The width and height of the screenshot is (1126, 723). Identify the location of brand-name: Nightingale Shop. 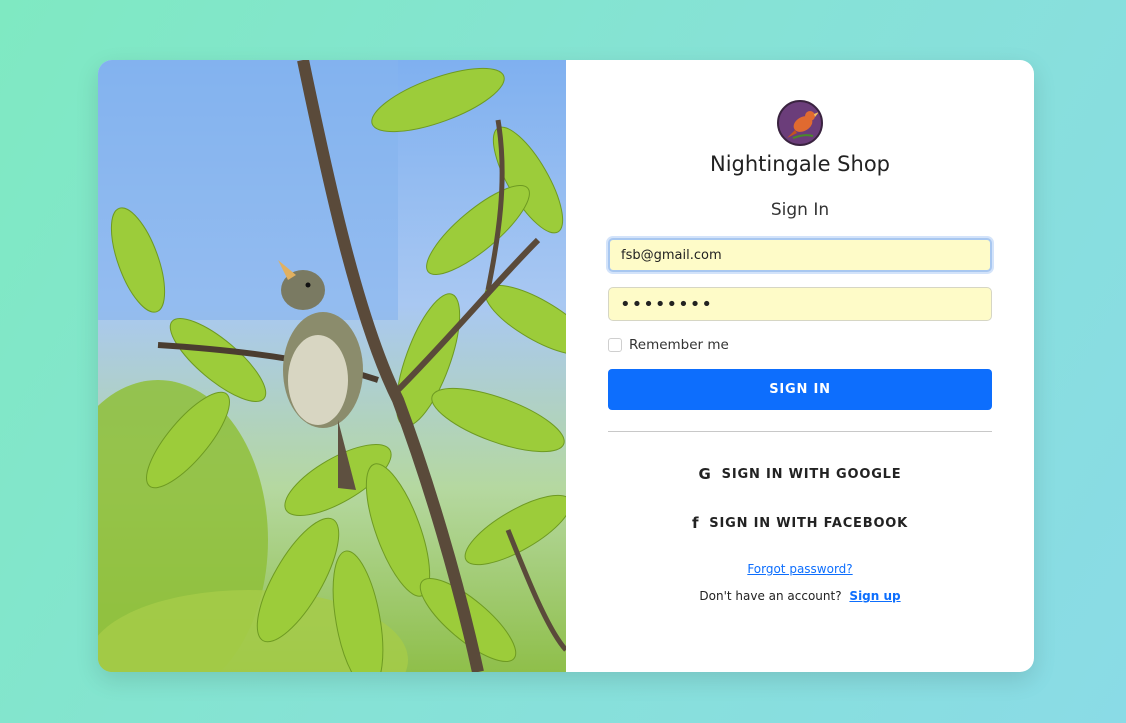
(799, 164).